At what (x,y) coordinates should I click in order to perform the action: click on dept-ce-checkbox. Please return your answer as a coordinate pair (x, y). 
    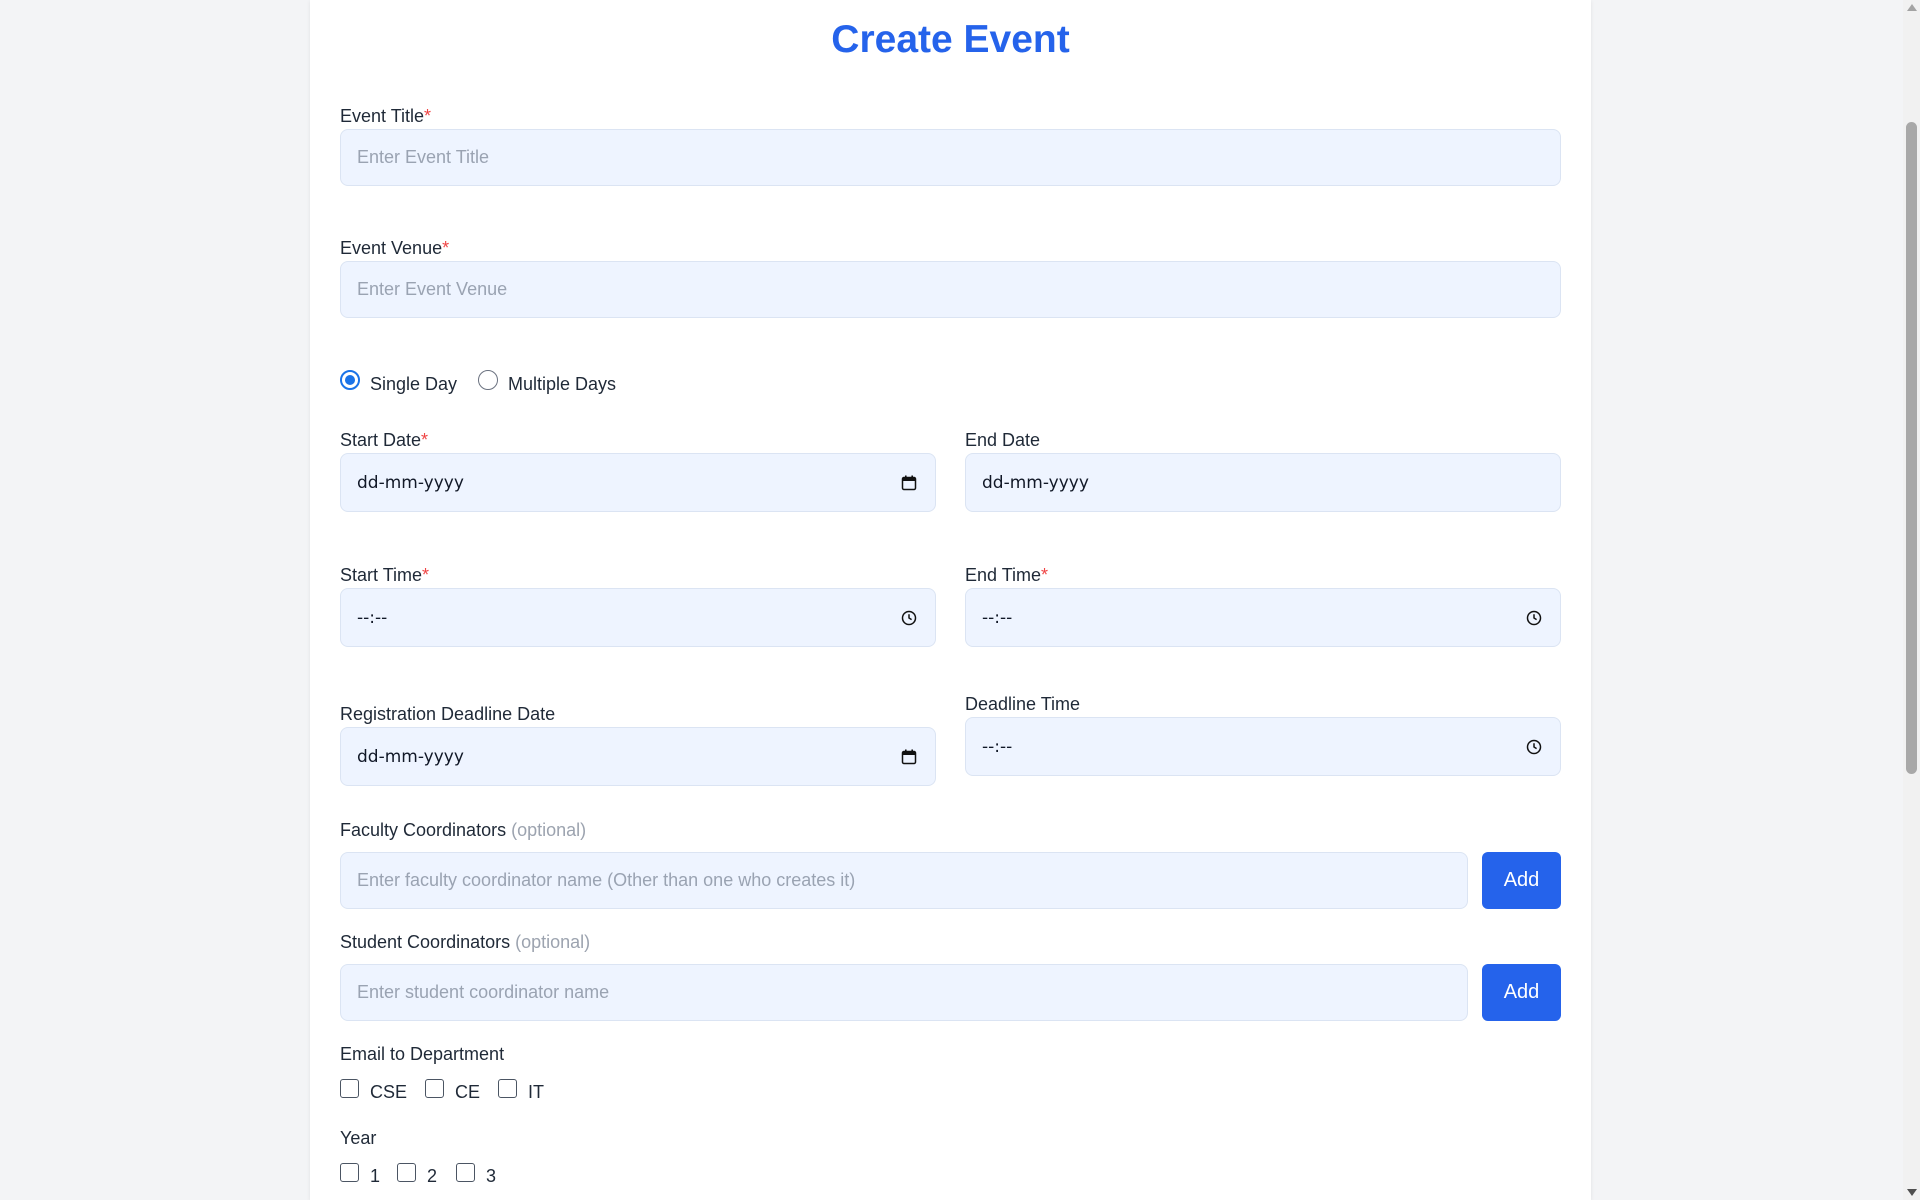
    Looking at the image, I should click on (434, 1088).